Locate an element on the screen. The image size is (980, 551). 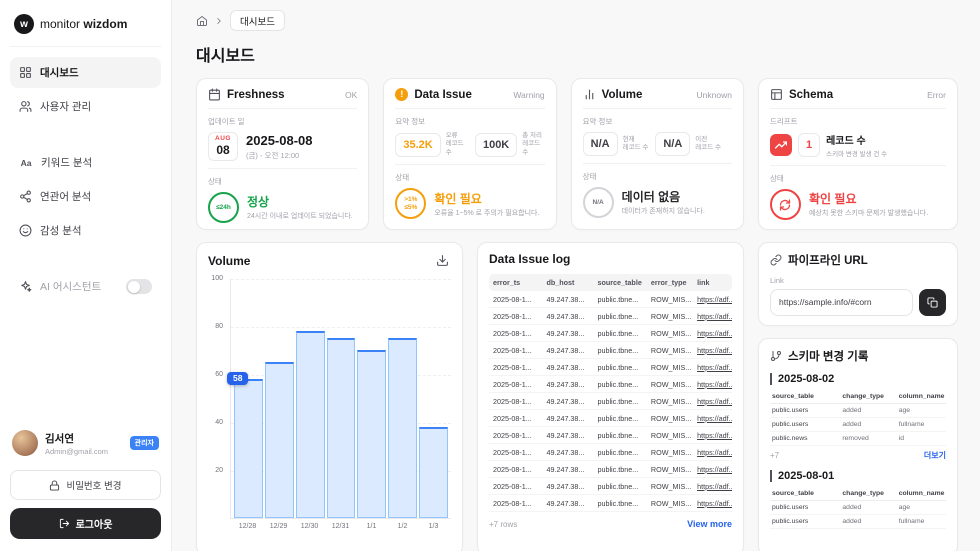
right-column: 파이프라인 URL Link https://sample.info/#corn is located at coordinates (858, 396).